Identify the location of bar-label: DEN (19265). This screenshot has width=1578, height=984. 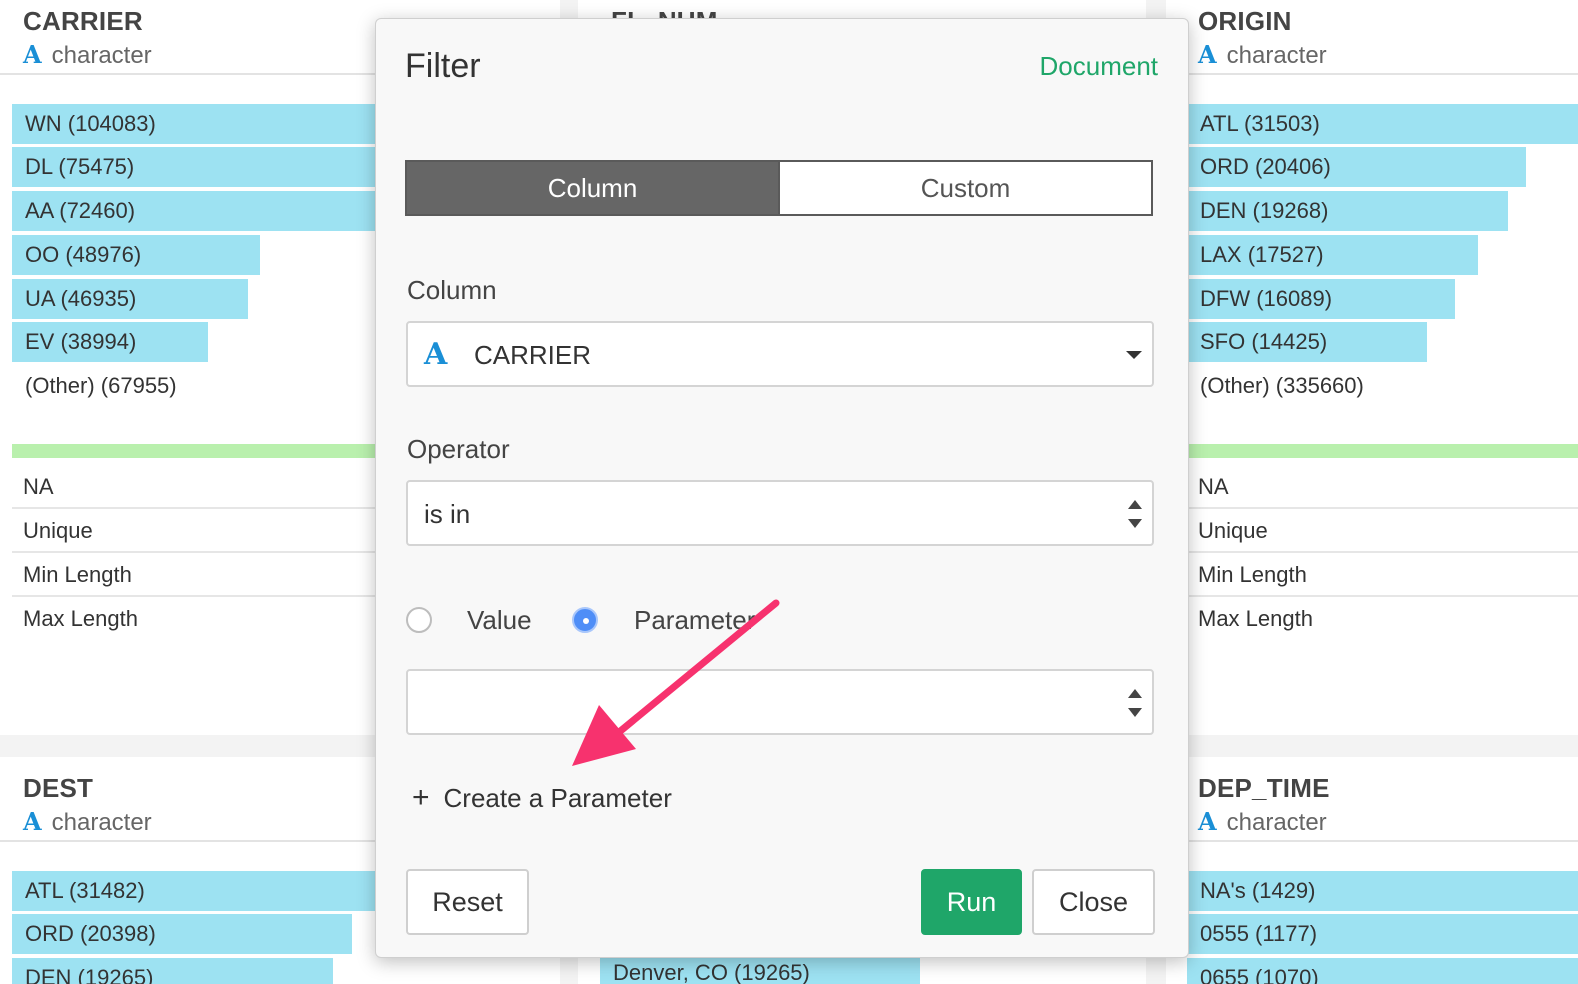
(89, 974).